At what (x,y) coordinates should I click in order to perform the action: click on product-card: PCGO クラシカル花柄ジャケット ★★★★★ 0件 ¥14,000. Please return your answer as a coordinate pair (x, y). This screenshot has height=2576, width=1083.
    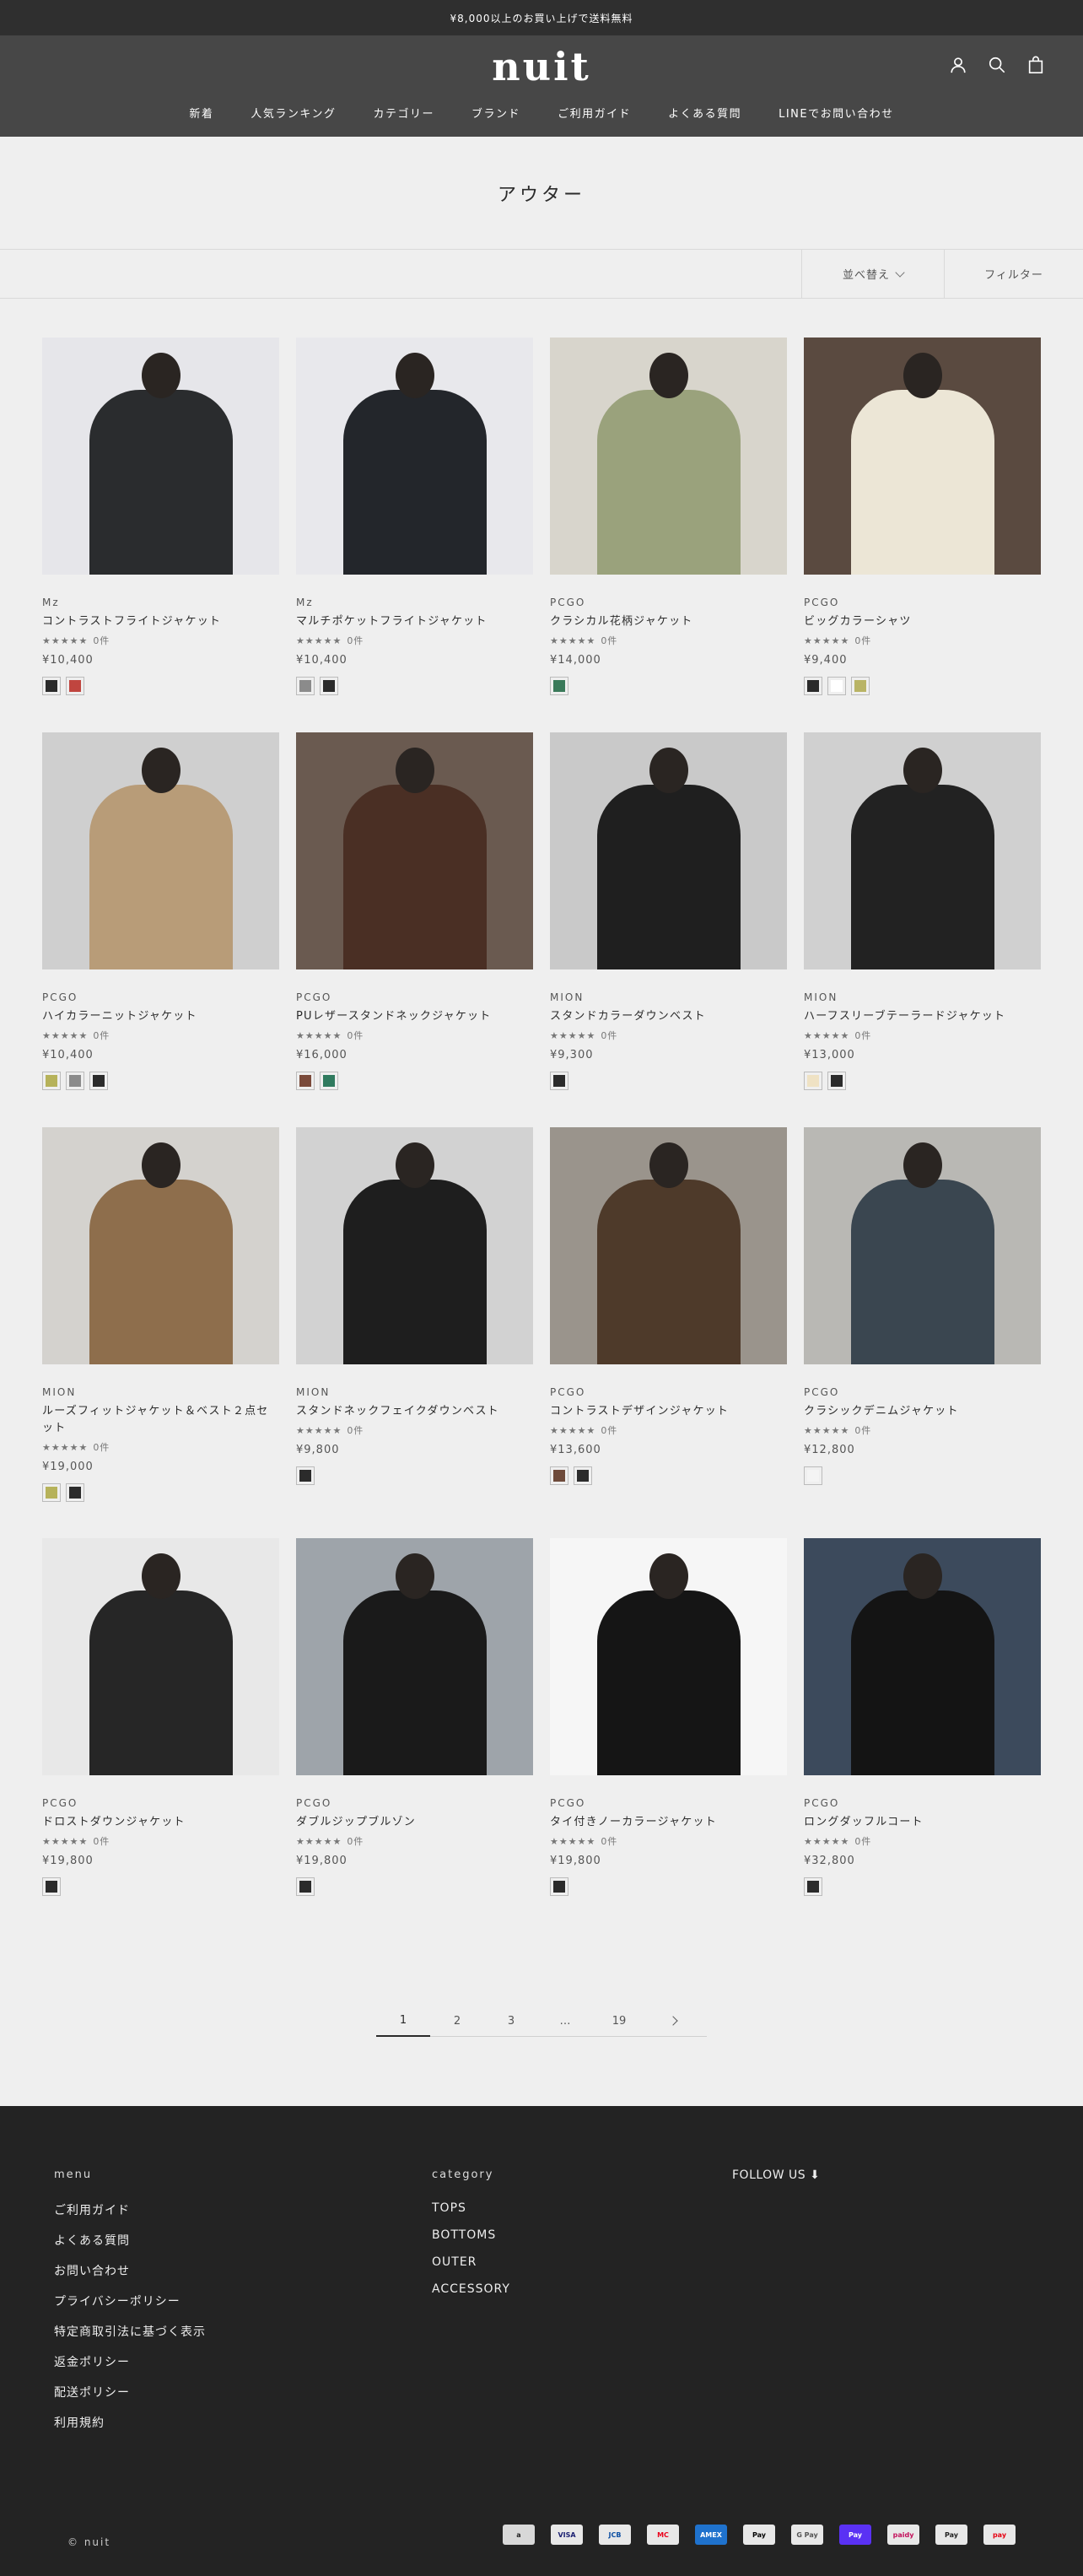
    Looking at the image, I should click on (668, 535).